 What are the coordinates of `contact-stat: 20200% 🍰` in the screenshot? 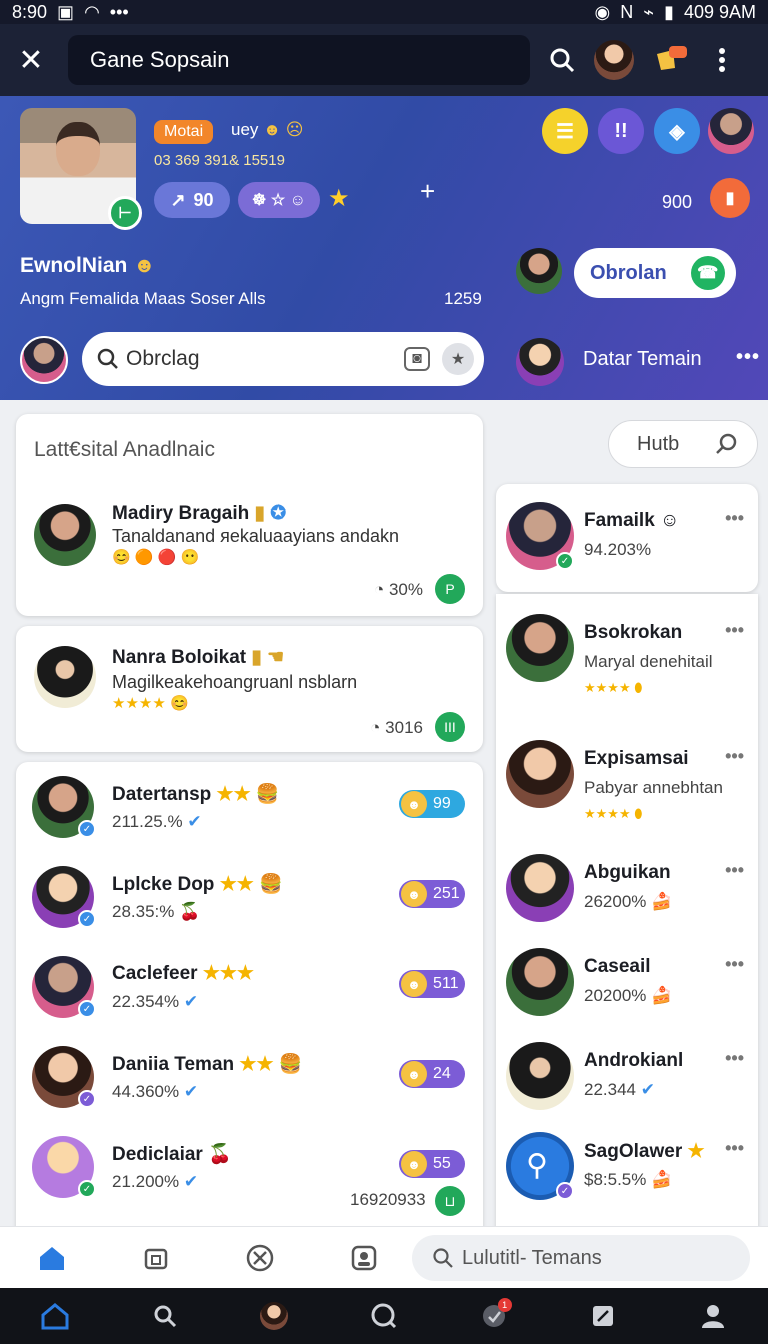 It's located at (628, 995).